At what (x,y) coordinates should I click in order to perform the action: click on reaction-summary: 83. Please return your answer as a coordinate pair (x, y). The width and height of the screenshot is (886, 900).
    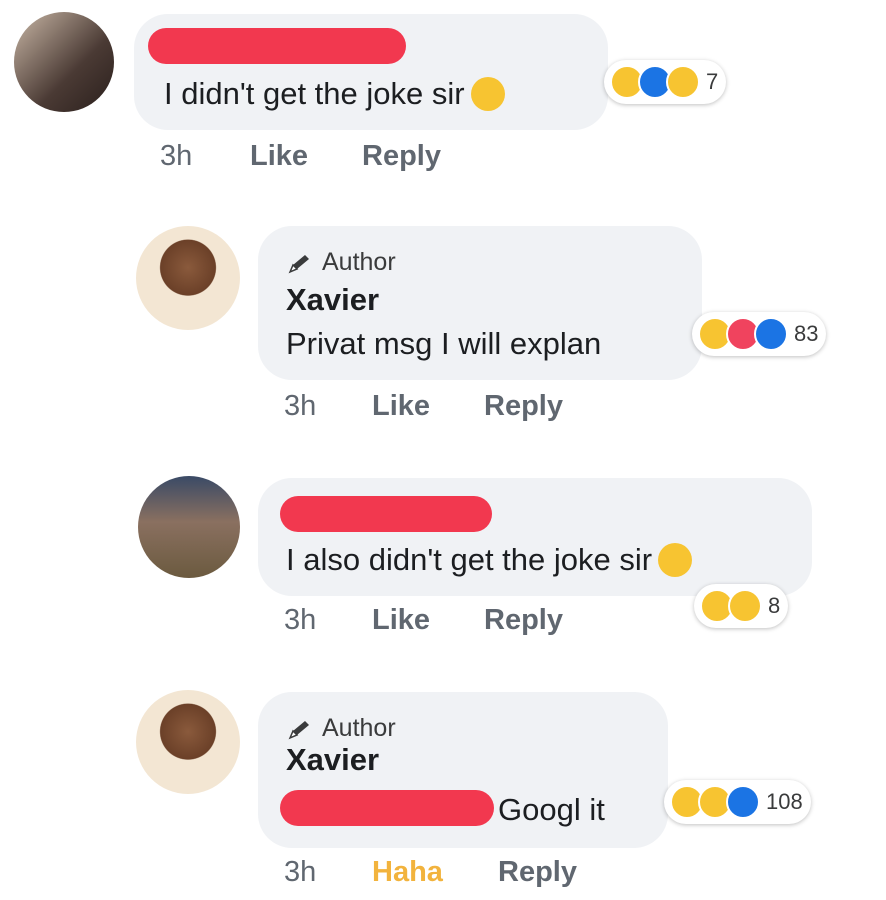
    Looking at the image, I should click on (759, 334).